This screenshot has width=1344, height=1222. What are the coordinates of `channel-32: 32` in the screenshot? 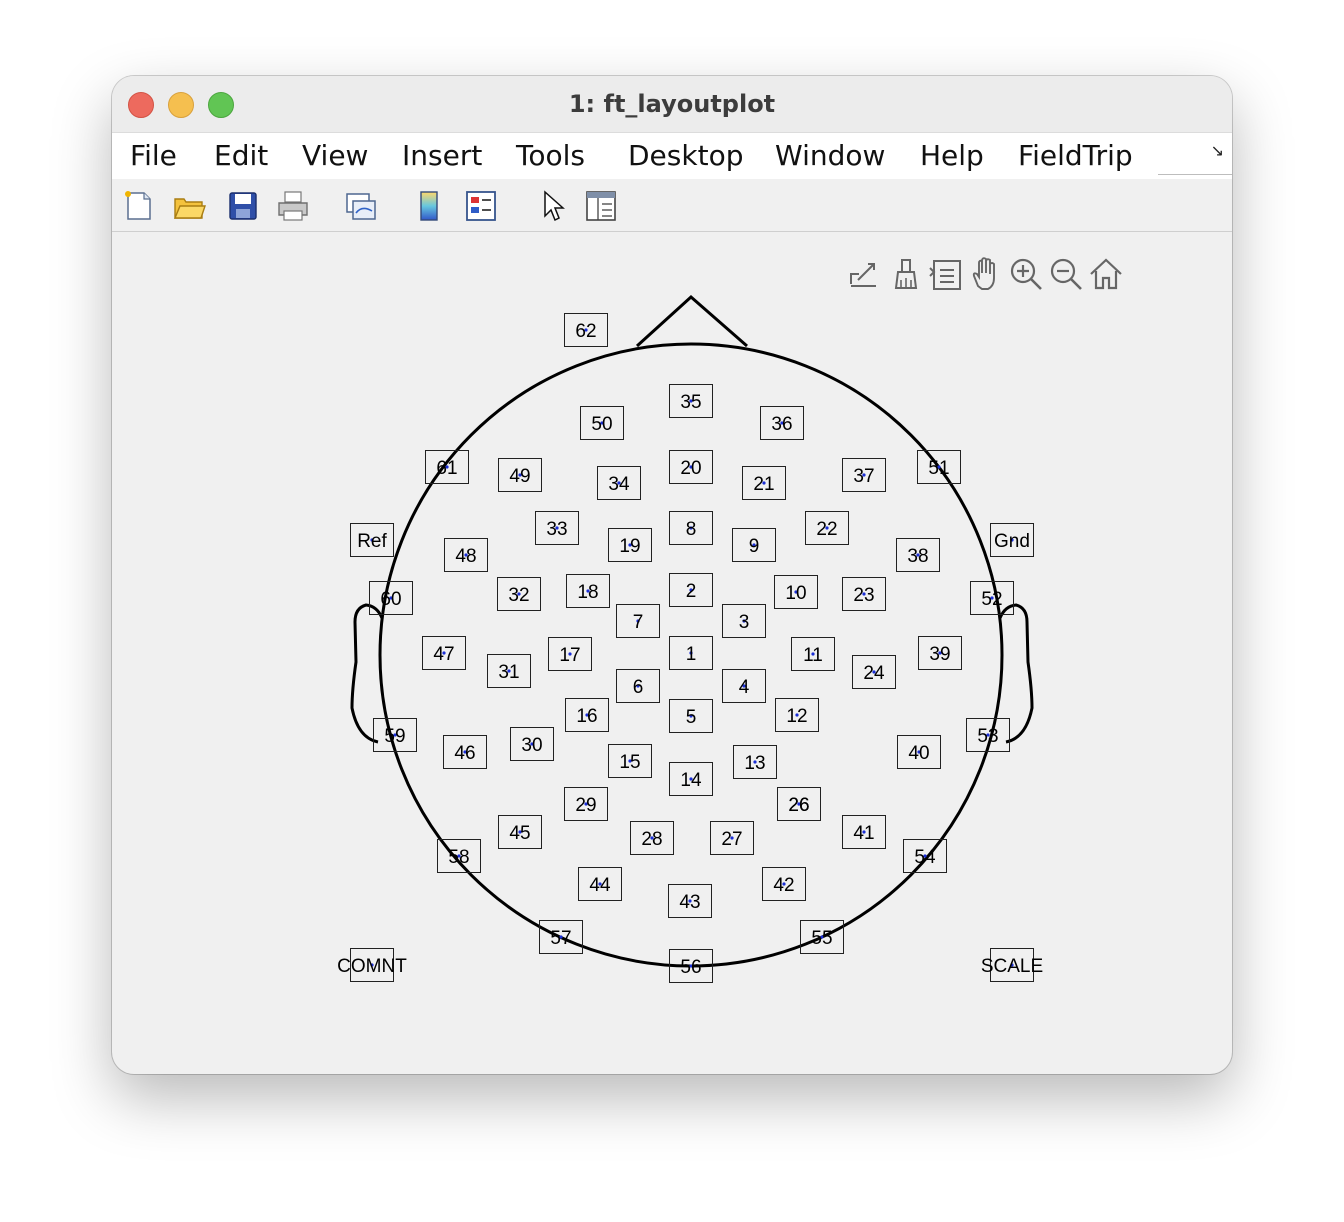 It's located at (519, 594).